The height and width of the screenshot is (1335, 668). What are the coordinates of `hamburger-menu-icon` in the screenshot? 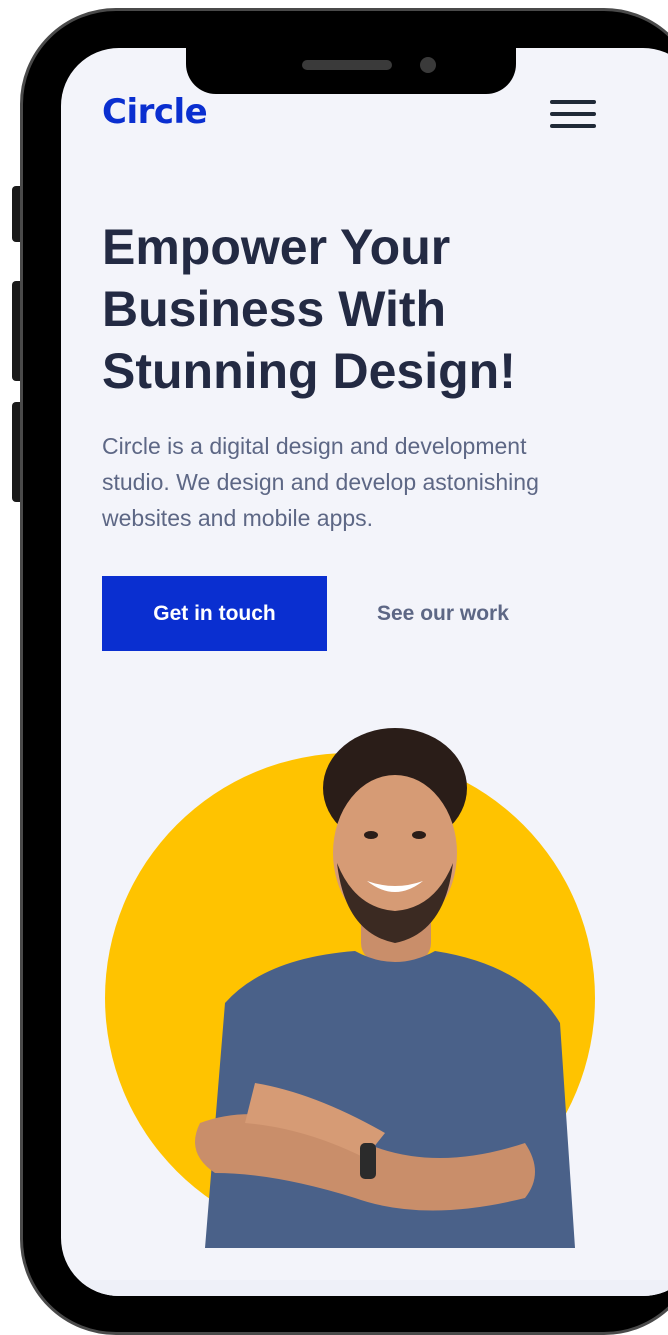 It's located at (574, 116).